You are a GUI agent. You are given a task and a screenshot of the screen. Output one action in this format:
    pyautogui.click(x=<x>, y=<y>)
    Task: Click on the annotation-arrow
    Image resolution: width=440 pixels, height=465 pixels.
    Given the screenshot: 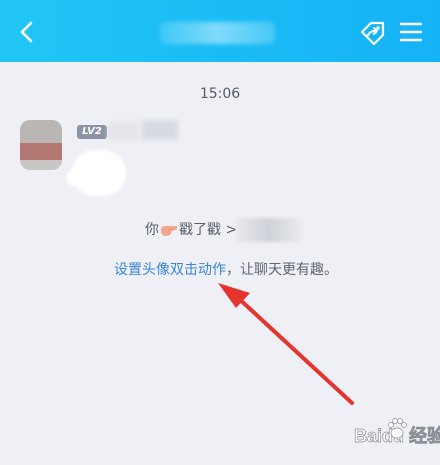 What is the action you would take?
    pyautogui.click(x=286, y=344)
    